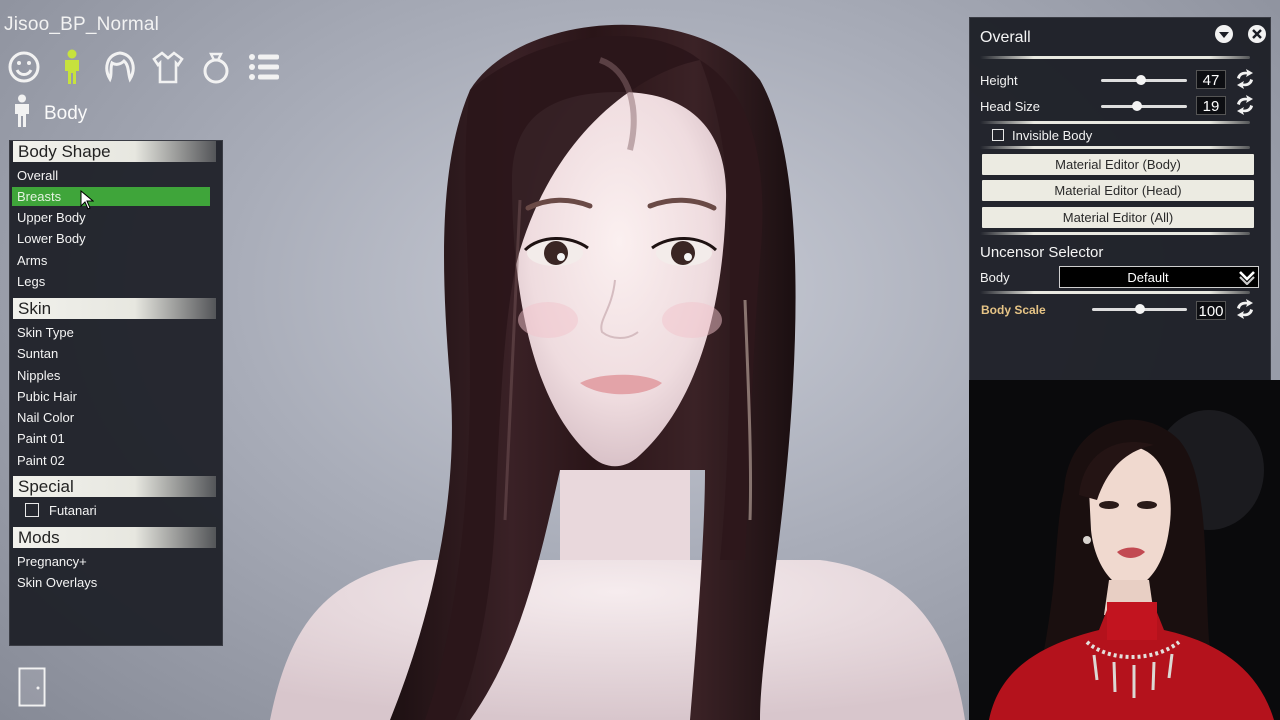 The width and height of the screenshot is (1280, 720). I want to click on close-icon, so click(1257, 34).